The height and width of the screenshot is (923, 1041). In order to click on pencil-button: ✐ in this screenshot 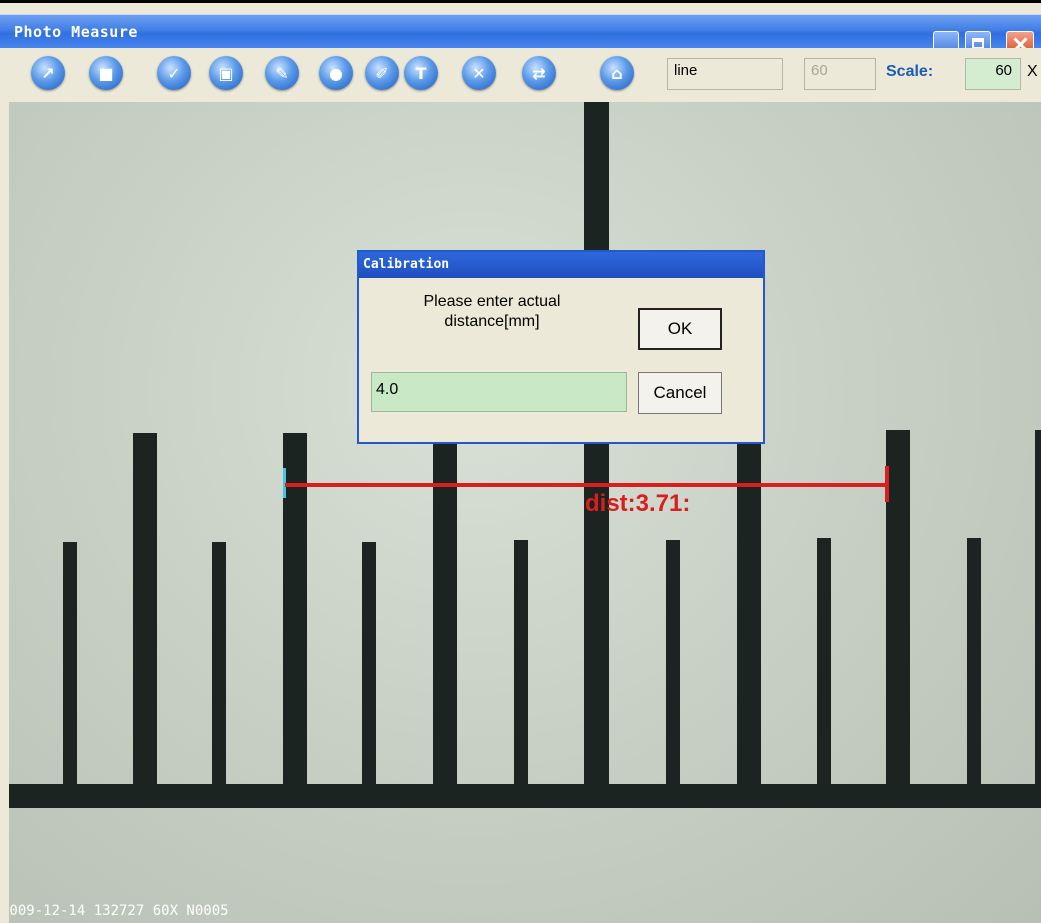, I will do `click(382, 73)`.